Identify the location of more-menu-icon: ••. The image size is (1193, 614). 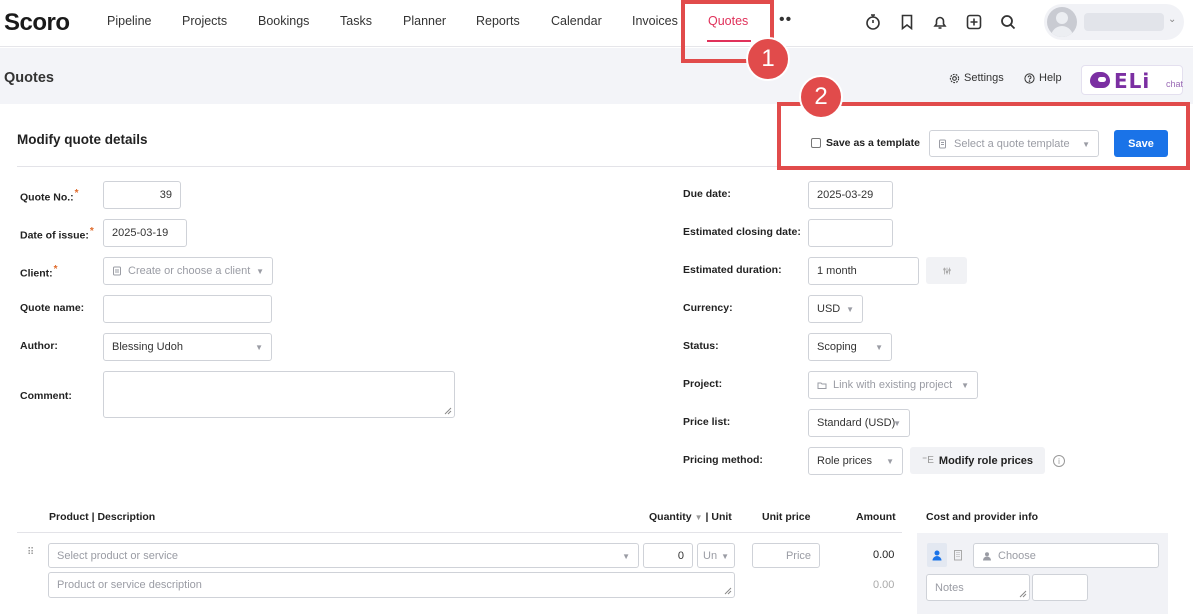
(785, 20).